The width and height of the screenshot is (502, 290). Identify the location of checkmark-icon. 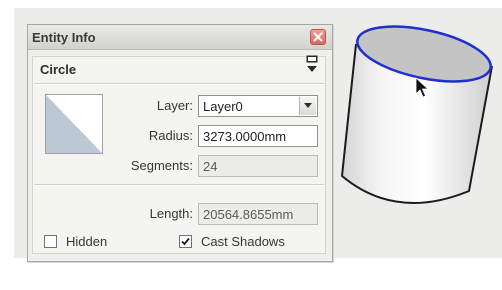
(185, 241).